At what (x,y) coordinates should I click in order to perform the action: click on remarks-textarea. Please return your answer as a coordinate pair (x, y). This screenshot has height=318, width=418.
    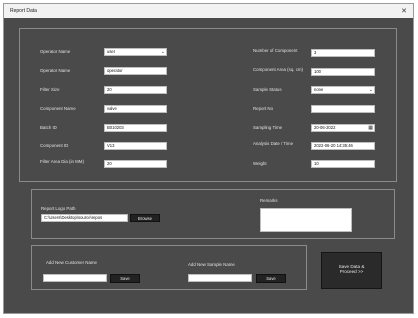
    Looking at the image, I should click on (306, 220).